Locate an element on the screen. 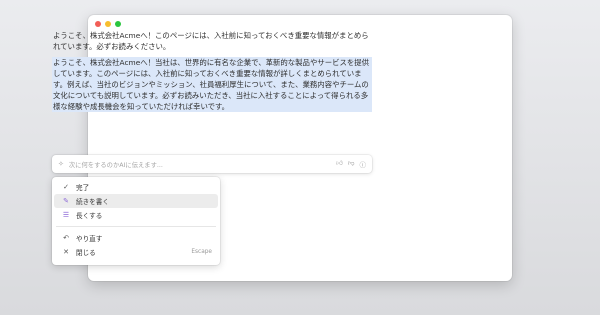  menu-item-redo: ↶ やり直す is located at coordinates (136, 238).